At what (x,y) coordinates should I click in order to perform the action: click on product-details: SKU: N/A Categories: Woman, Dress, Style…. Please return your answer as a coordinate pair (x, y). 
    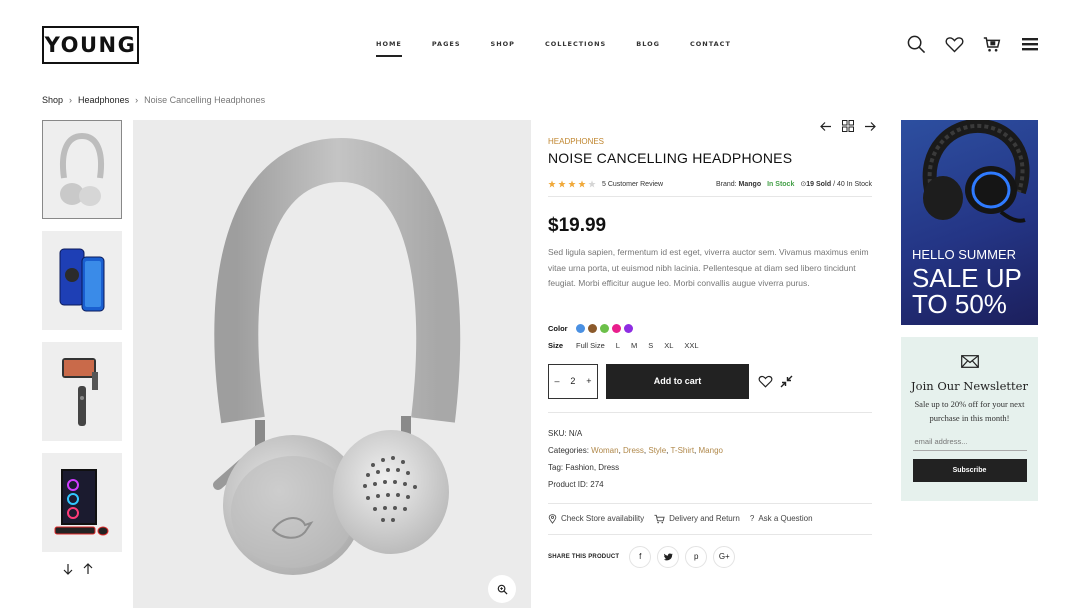
    Looking at the image, I should click on (710, 452).